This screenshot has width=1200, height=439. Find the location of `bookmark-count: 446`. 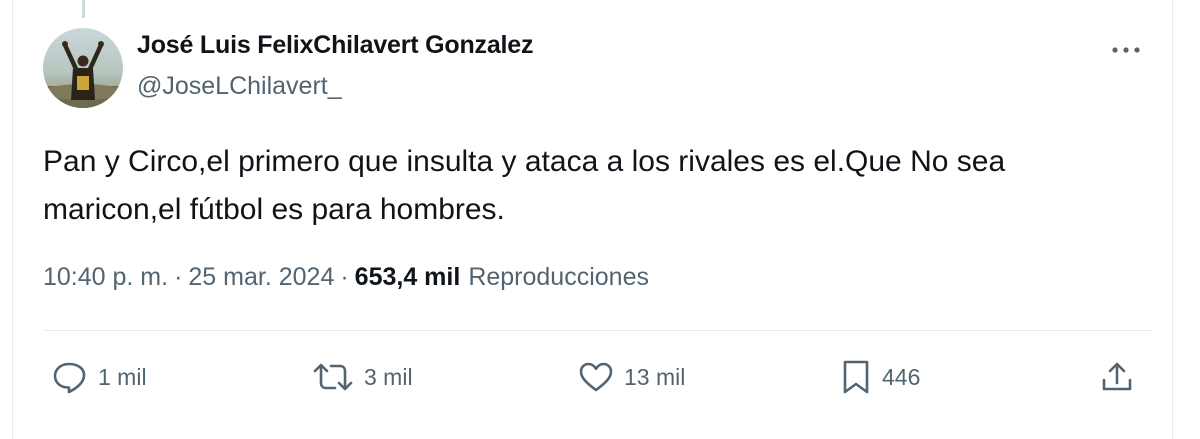

bookmark-count: 446 is located at coordinates (901, 376).